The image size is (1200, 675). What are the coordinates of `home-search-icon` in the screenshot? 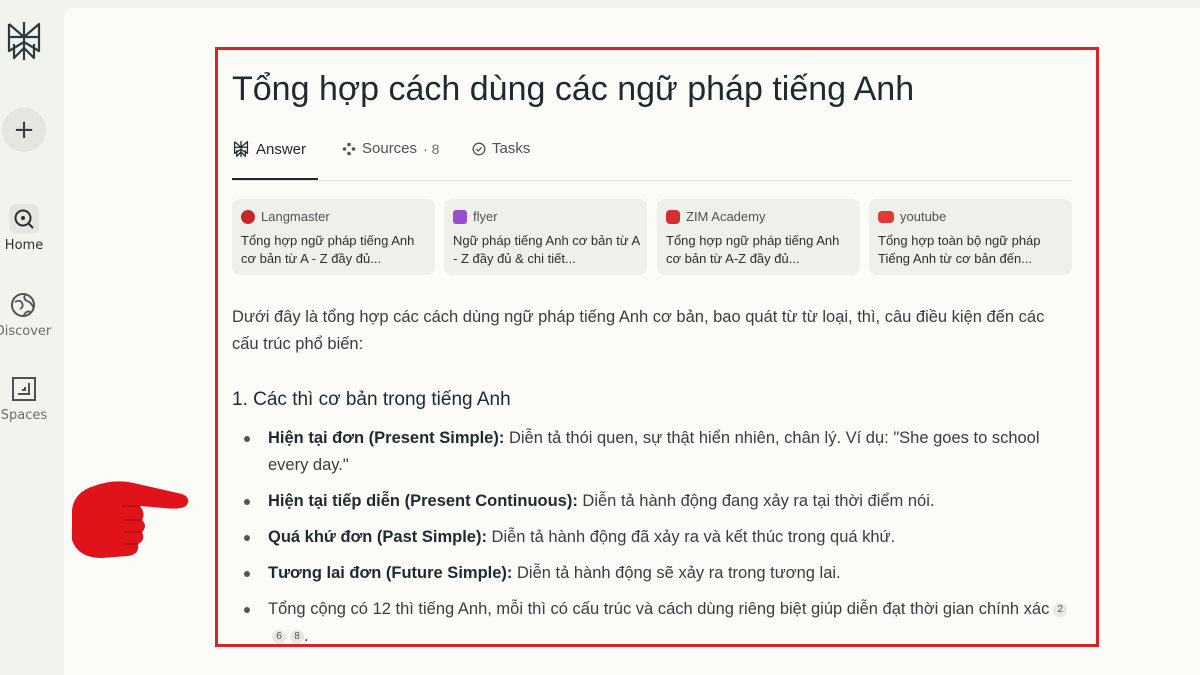 It's located at (24, 219).